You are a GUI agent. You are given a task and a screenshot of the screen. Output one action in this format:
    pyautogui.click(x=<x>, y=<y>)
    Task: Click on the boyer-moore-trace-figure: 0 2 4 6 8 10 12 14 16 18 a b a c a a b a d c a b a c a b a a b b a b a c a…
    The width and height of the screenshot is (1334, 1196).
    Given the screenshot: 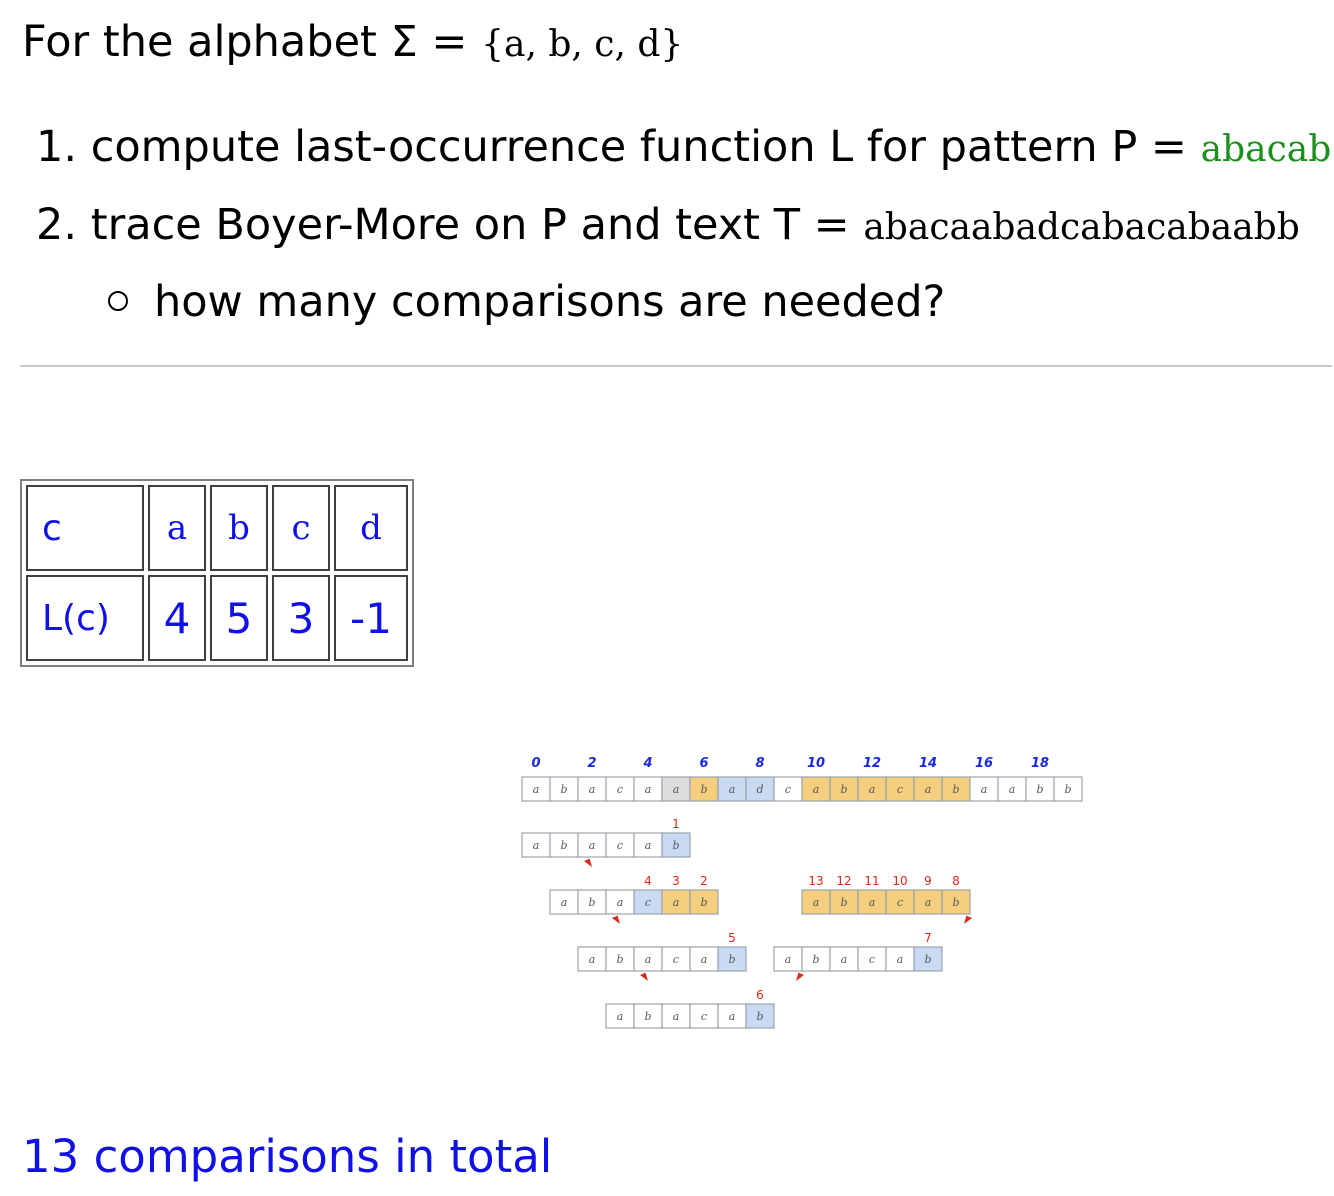 What is the action you would take?
    pyautogui.click(x=802, y=892)
    